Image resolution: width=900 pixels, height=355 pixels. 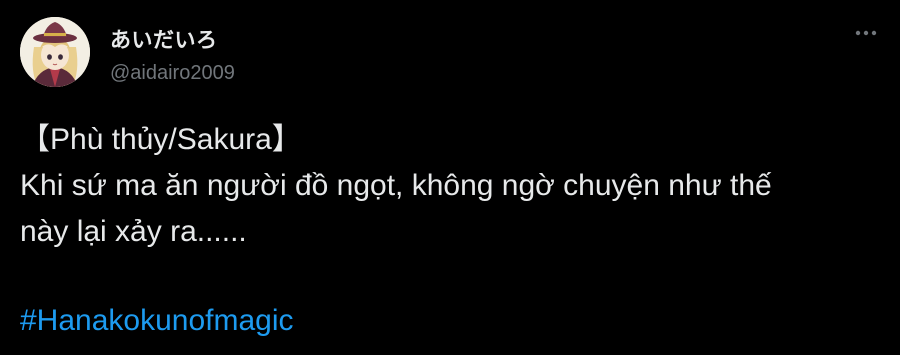 I want to click on more-options-button, so click(x=866, y=33).